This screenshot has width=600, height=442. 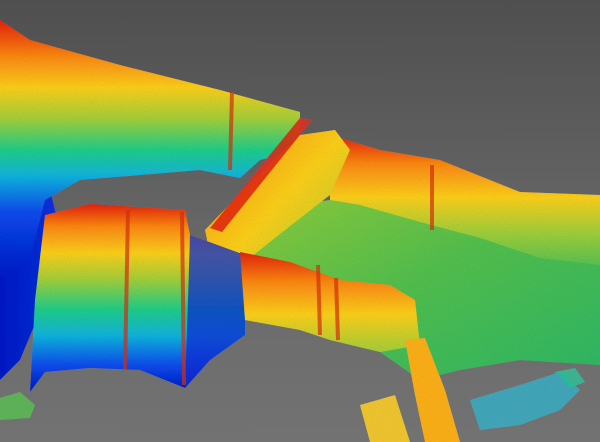 I want to click on debris-green, so click(x=17, y=406).